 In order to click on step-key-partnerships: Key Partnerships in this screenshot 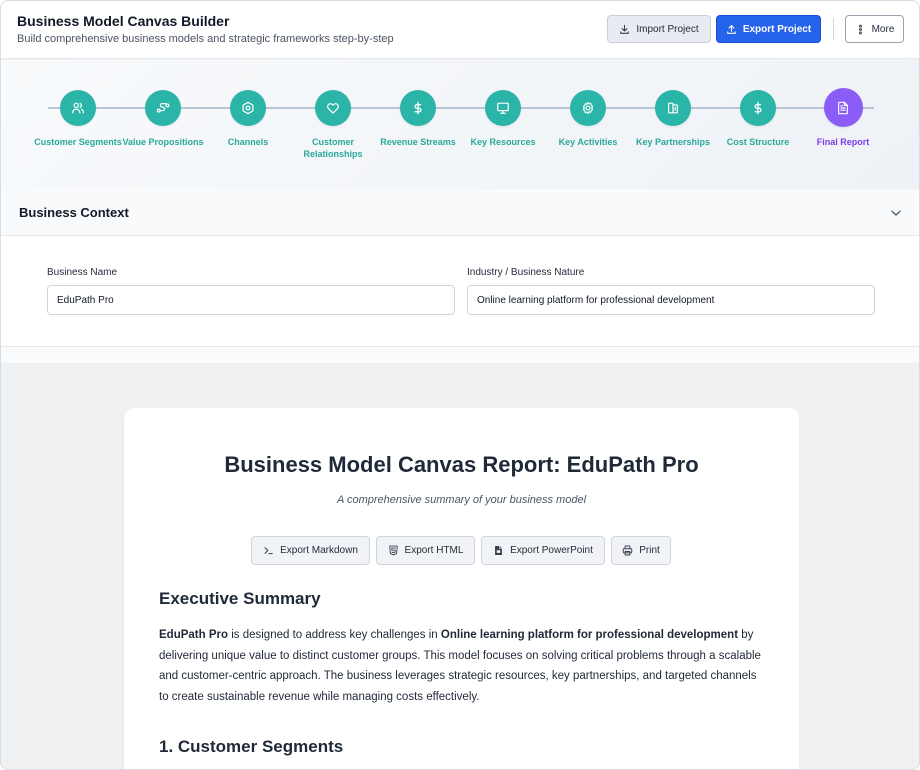, I will do `click(673, 119)`.